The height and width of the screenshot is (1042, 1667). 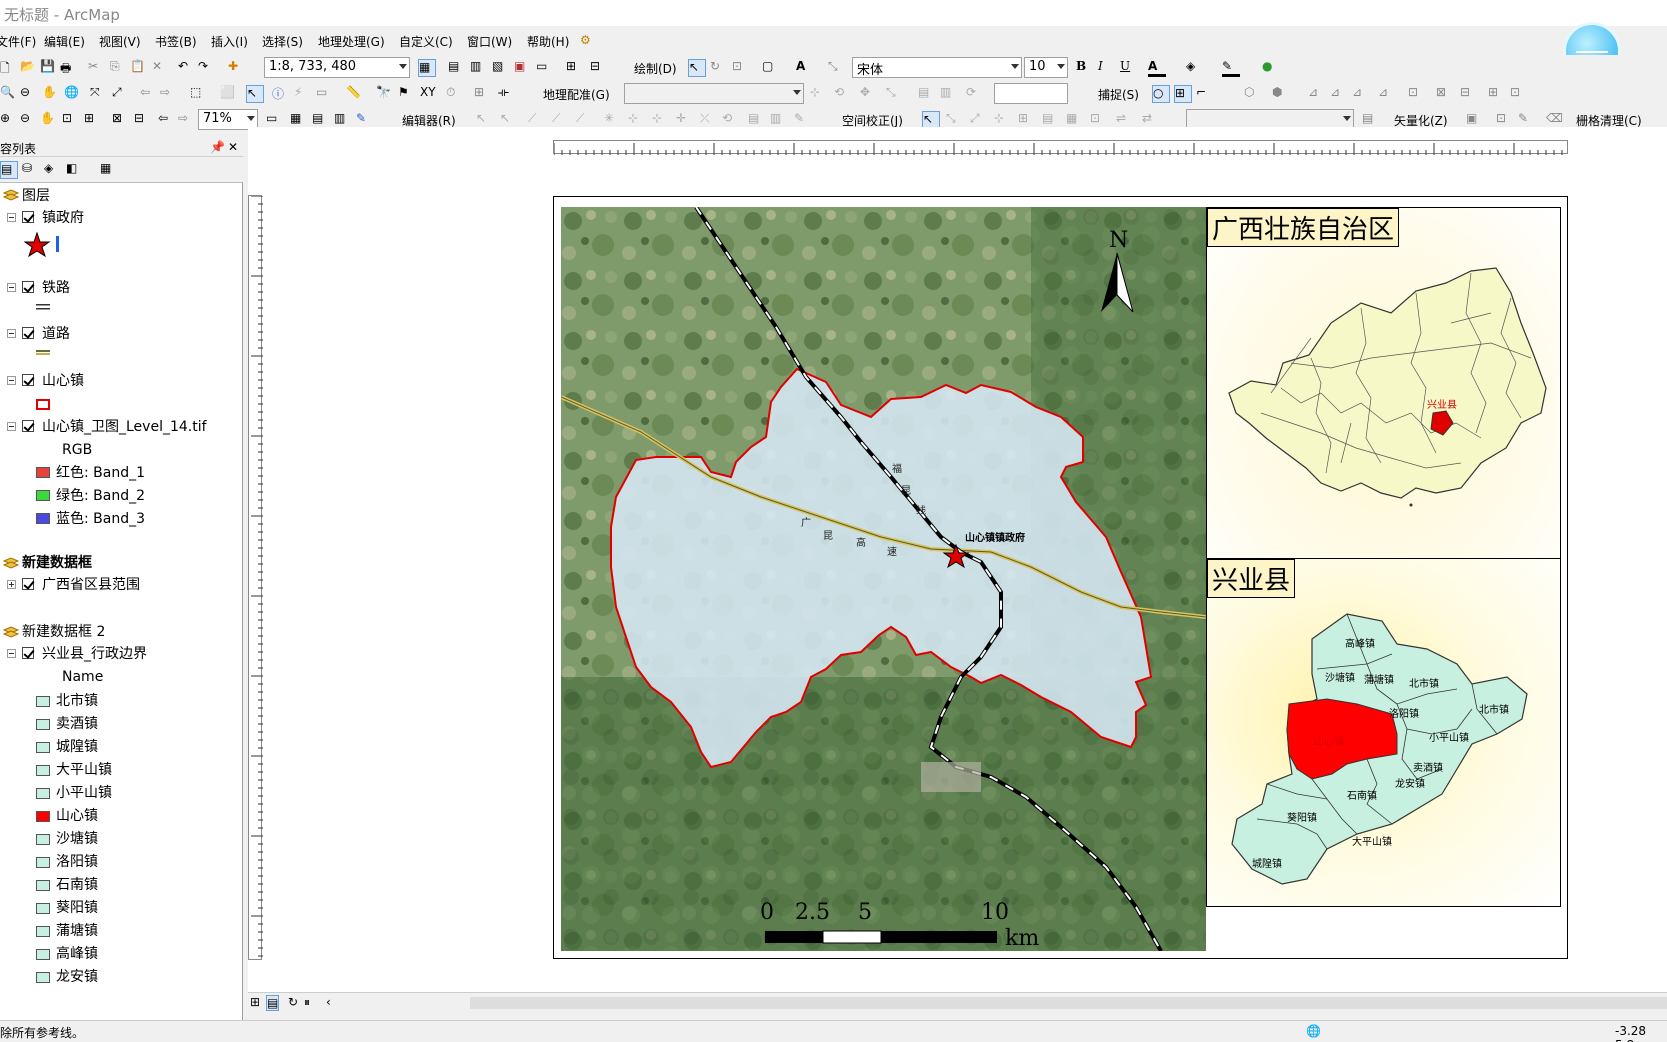 I want to click on text-icon: A, so click(x=805, y=68).